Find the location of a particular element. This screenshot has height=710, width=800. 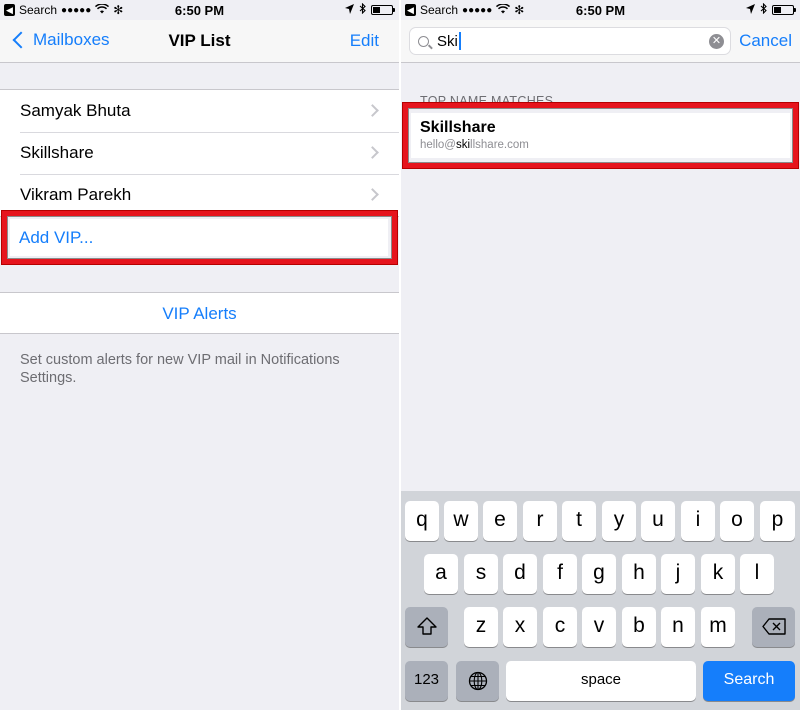

vip-name: Vikram Parekh is located at coordinates (76, 194).